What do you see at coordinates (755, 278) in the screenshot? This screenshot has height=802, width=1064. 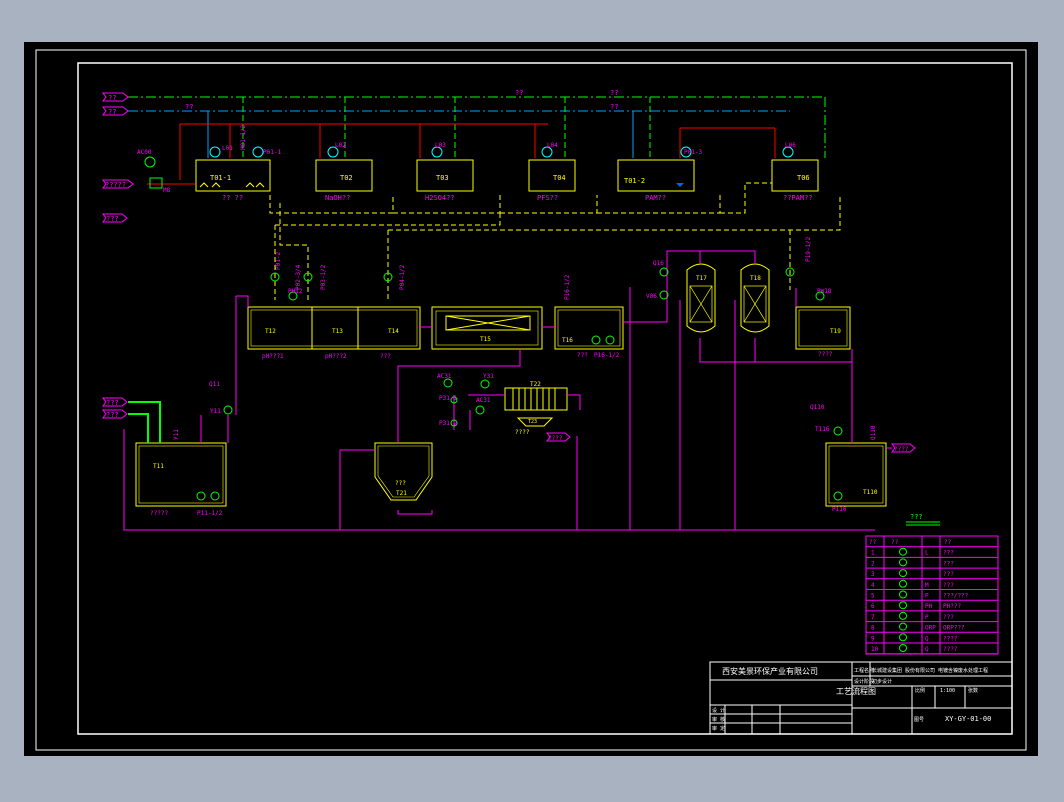 I see `t18-label: T18` at bounding box center [755, 278].